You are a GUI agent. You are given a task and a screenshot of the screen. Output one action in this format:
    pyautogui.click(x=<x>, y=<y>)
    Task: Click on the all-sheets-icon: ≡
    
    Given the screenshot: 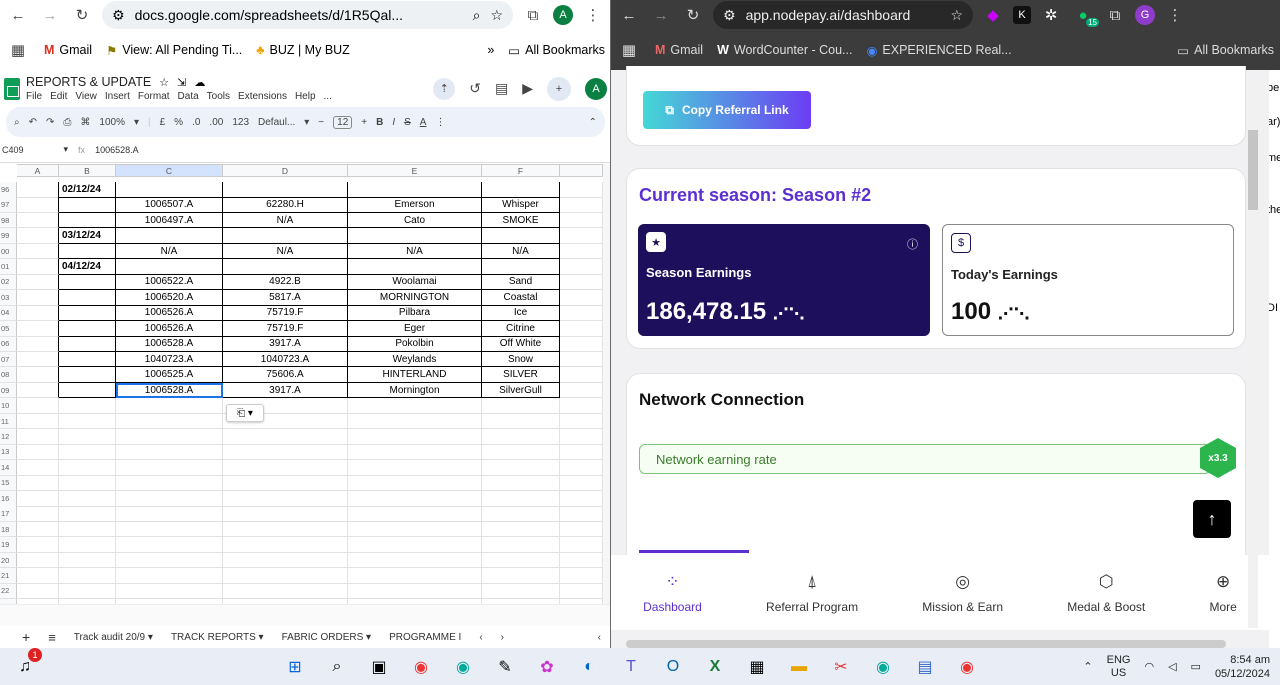 What is the action you would take?
    pyautogui.click(x=52, y=637)
    